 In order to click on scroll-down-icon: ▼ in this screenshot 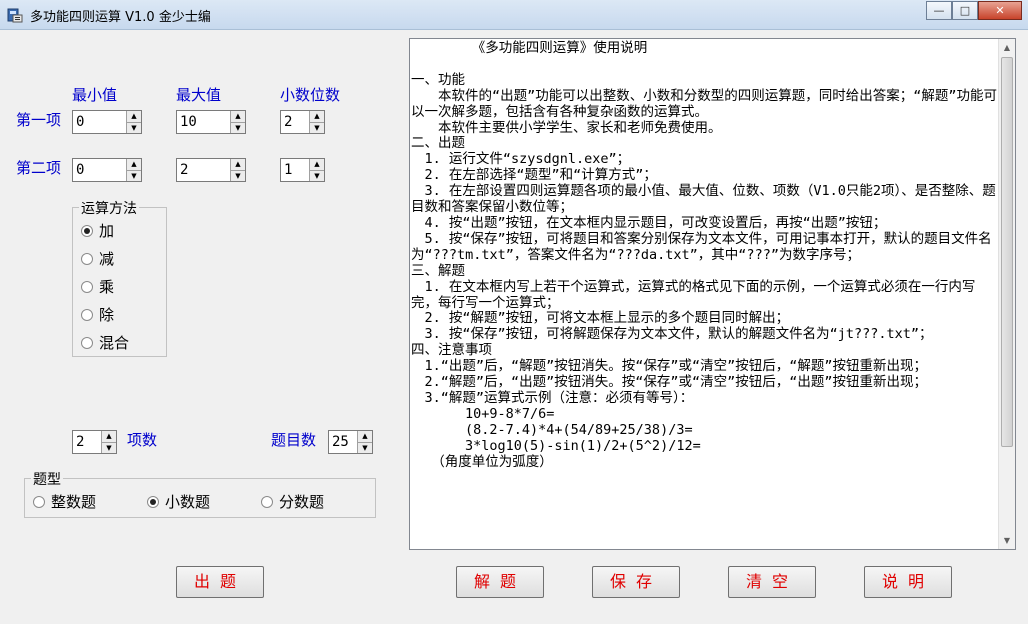, I will do `click(1007, 540)`.